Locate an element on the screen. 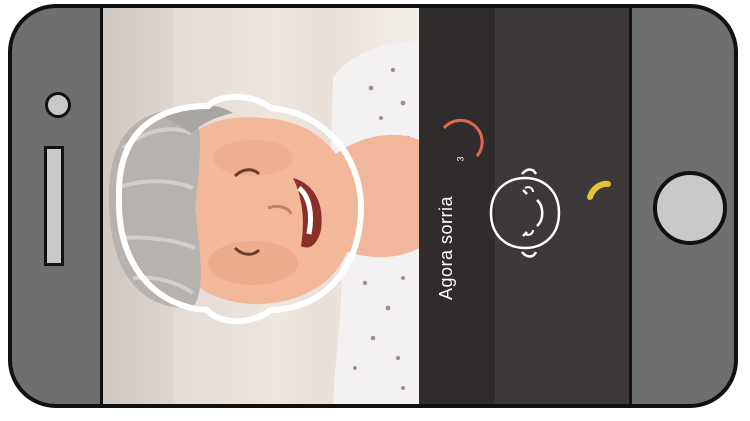 The image size is (750, 421). countdown-number: 3 is located at coordinates (460, 159).